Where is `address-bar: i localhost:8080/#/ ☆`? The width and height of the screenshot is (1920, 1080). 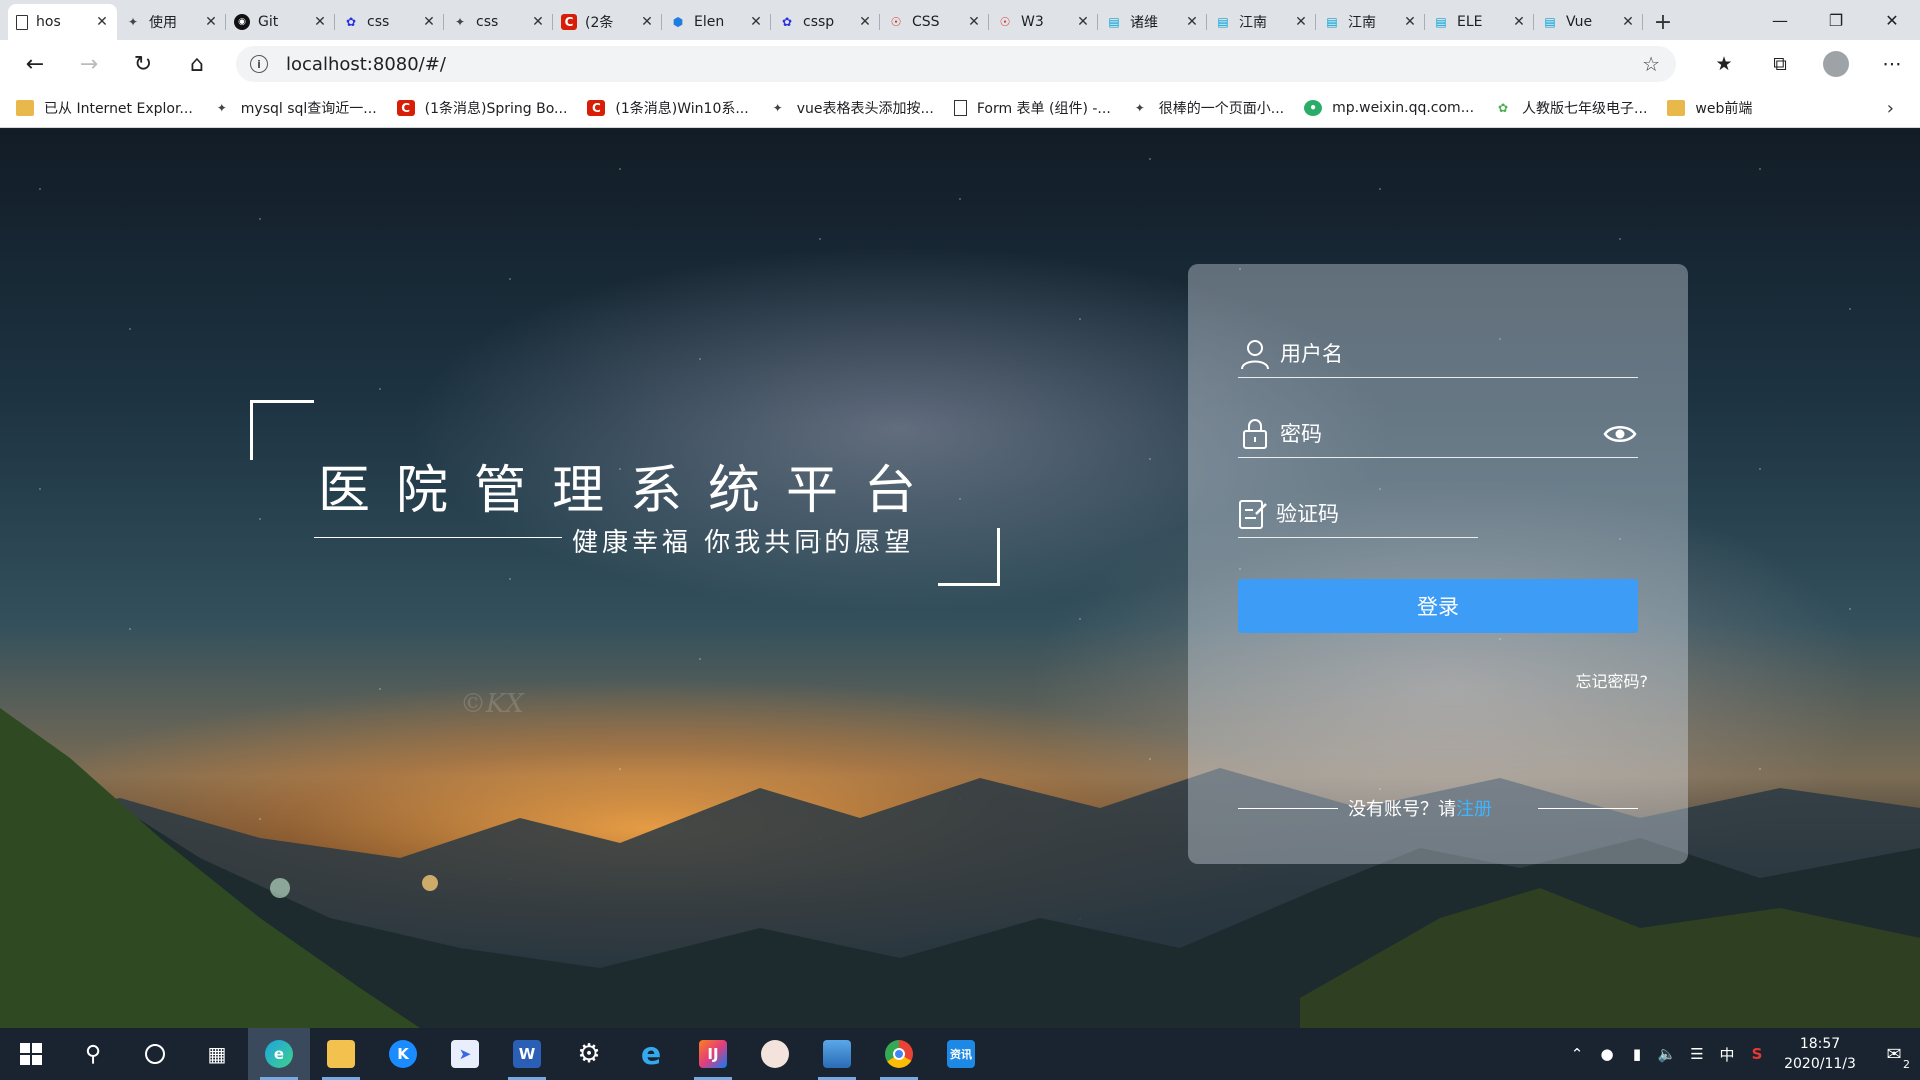
address-bar: i localhost:8080/#/ ☆ is located at coordinates (956, 64).